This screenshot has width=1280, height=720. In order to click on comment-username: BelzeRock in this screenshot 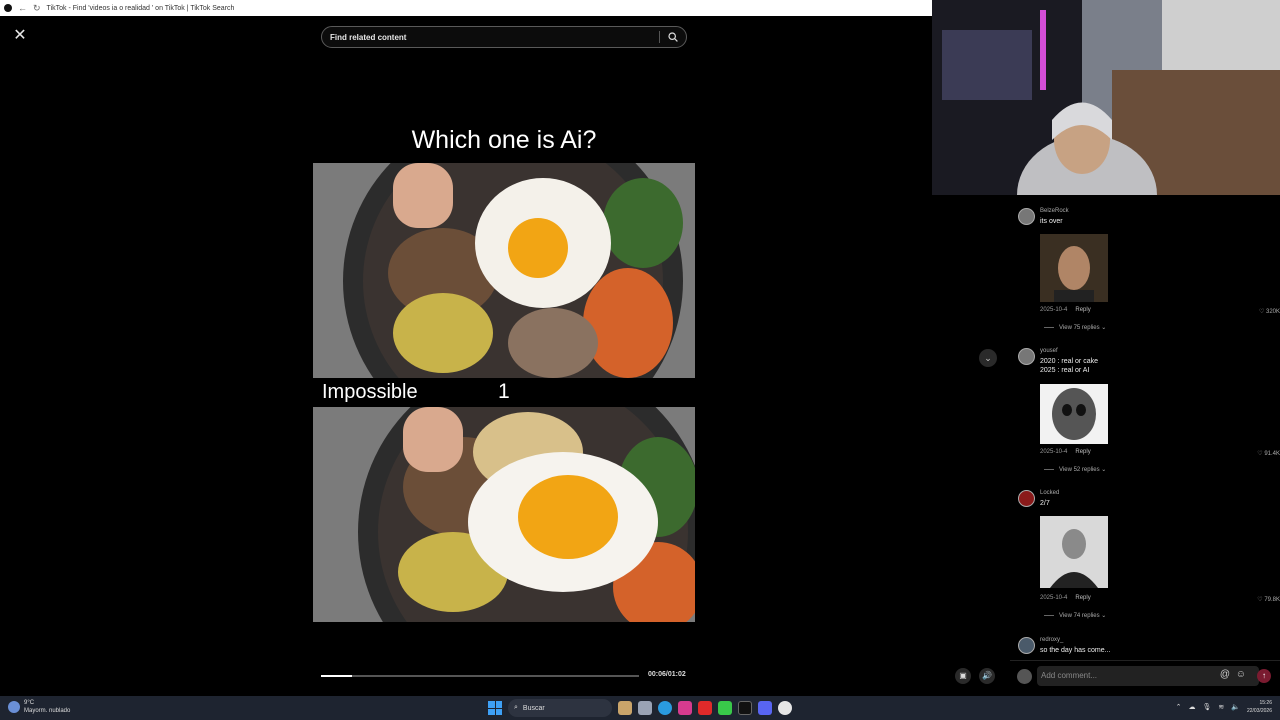, I will do `click(1054, 211)`.